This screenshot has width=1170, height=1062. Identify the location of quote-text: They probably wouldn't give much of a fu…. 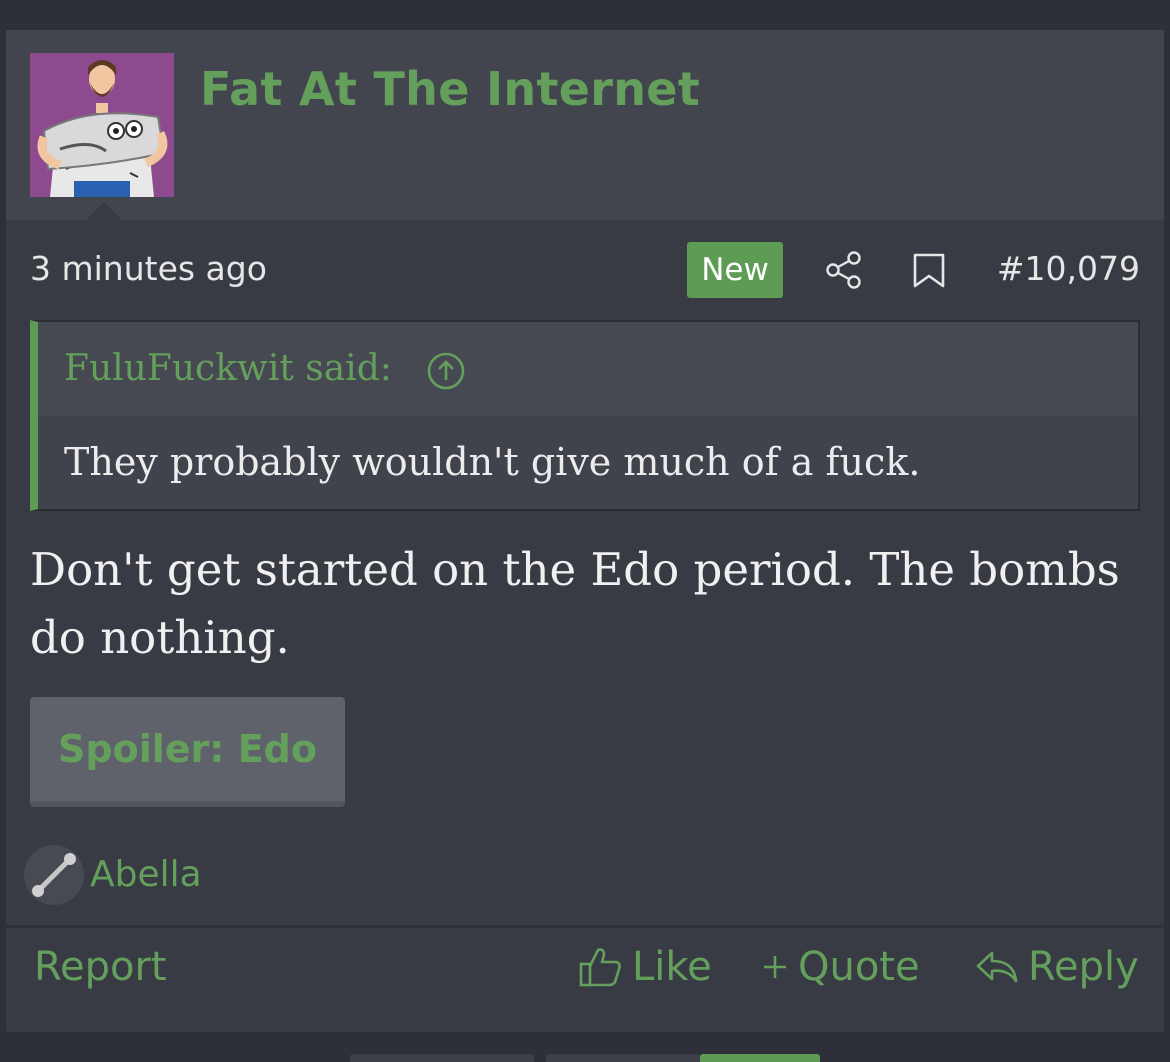
(492, 462).